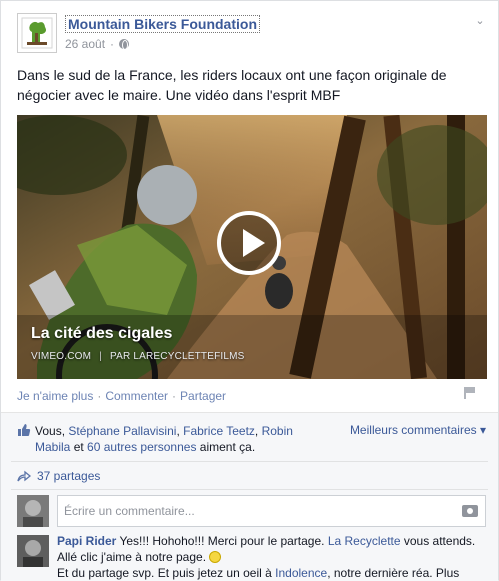  Describe the element at coordinates (418, 430) in the screenshot. I see `top-comments-dropdown: Meilleurs commentaires ▾` at that location.